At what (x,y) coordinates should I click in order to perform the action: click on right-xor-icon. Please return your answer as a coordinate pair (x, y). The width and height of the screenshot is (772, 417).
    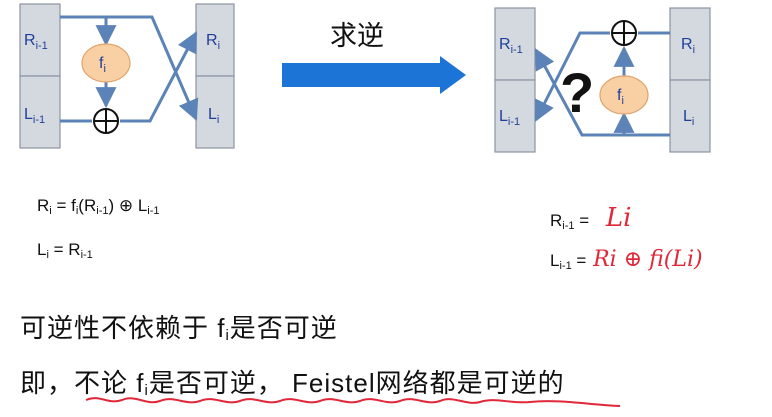
    Looking at the image, I should click on (624, 33).